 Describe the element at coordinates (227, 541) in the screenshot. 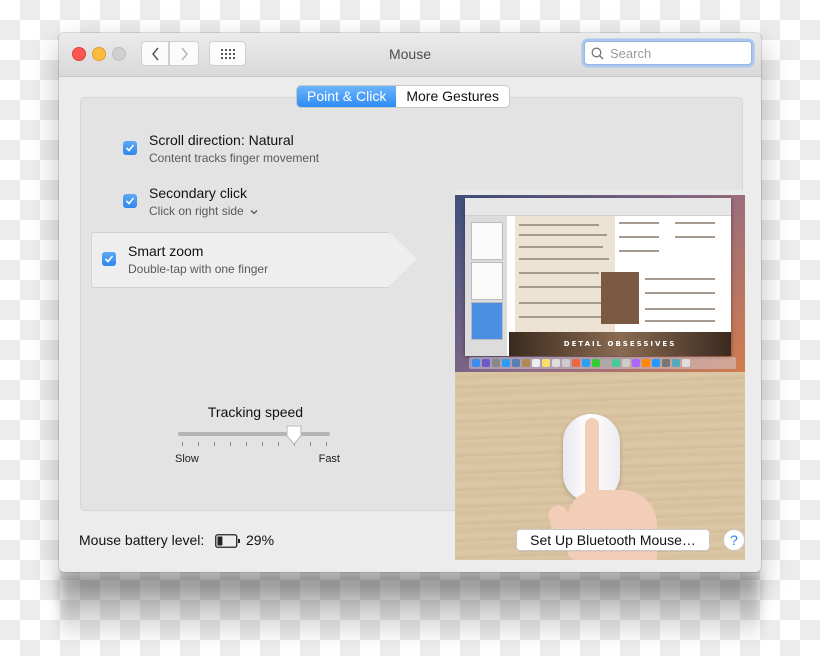

I see `battery-icon` at that location.